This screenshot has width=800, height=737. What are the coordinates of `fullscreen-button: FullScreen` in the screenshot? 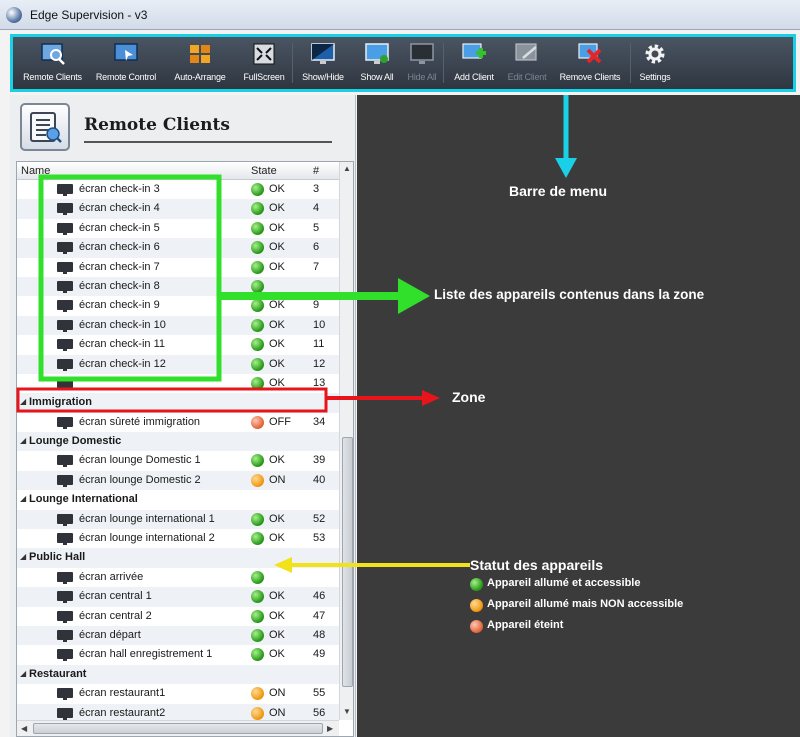 It's located at (264, 63).